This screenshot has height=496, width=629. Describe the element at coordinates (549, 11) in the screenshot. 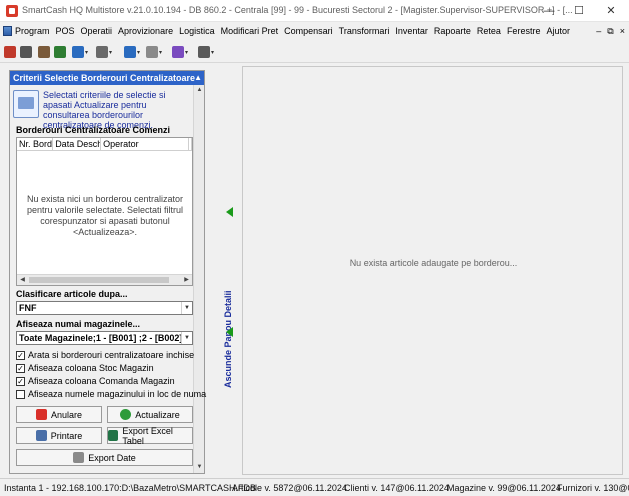

I see `minimize-button: —` at that location.